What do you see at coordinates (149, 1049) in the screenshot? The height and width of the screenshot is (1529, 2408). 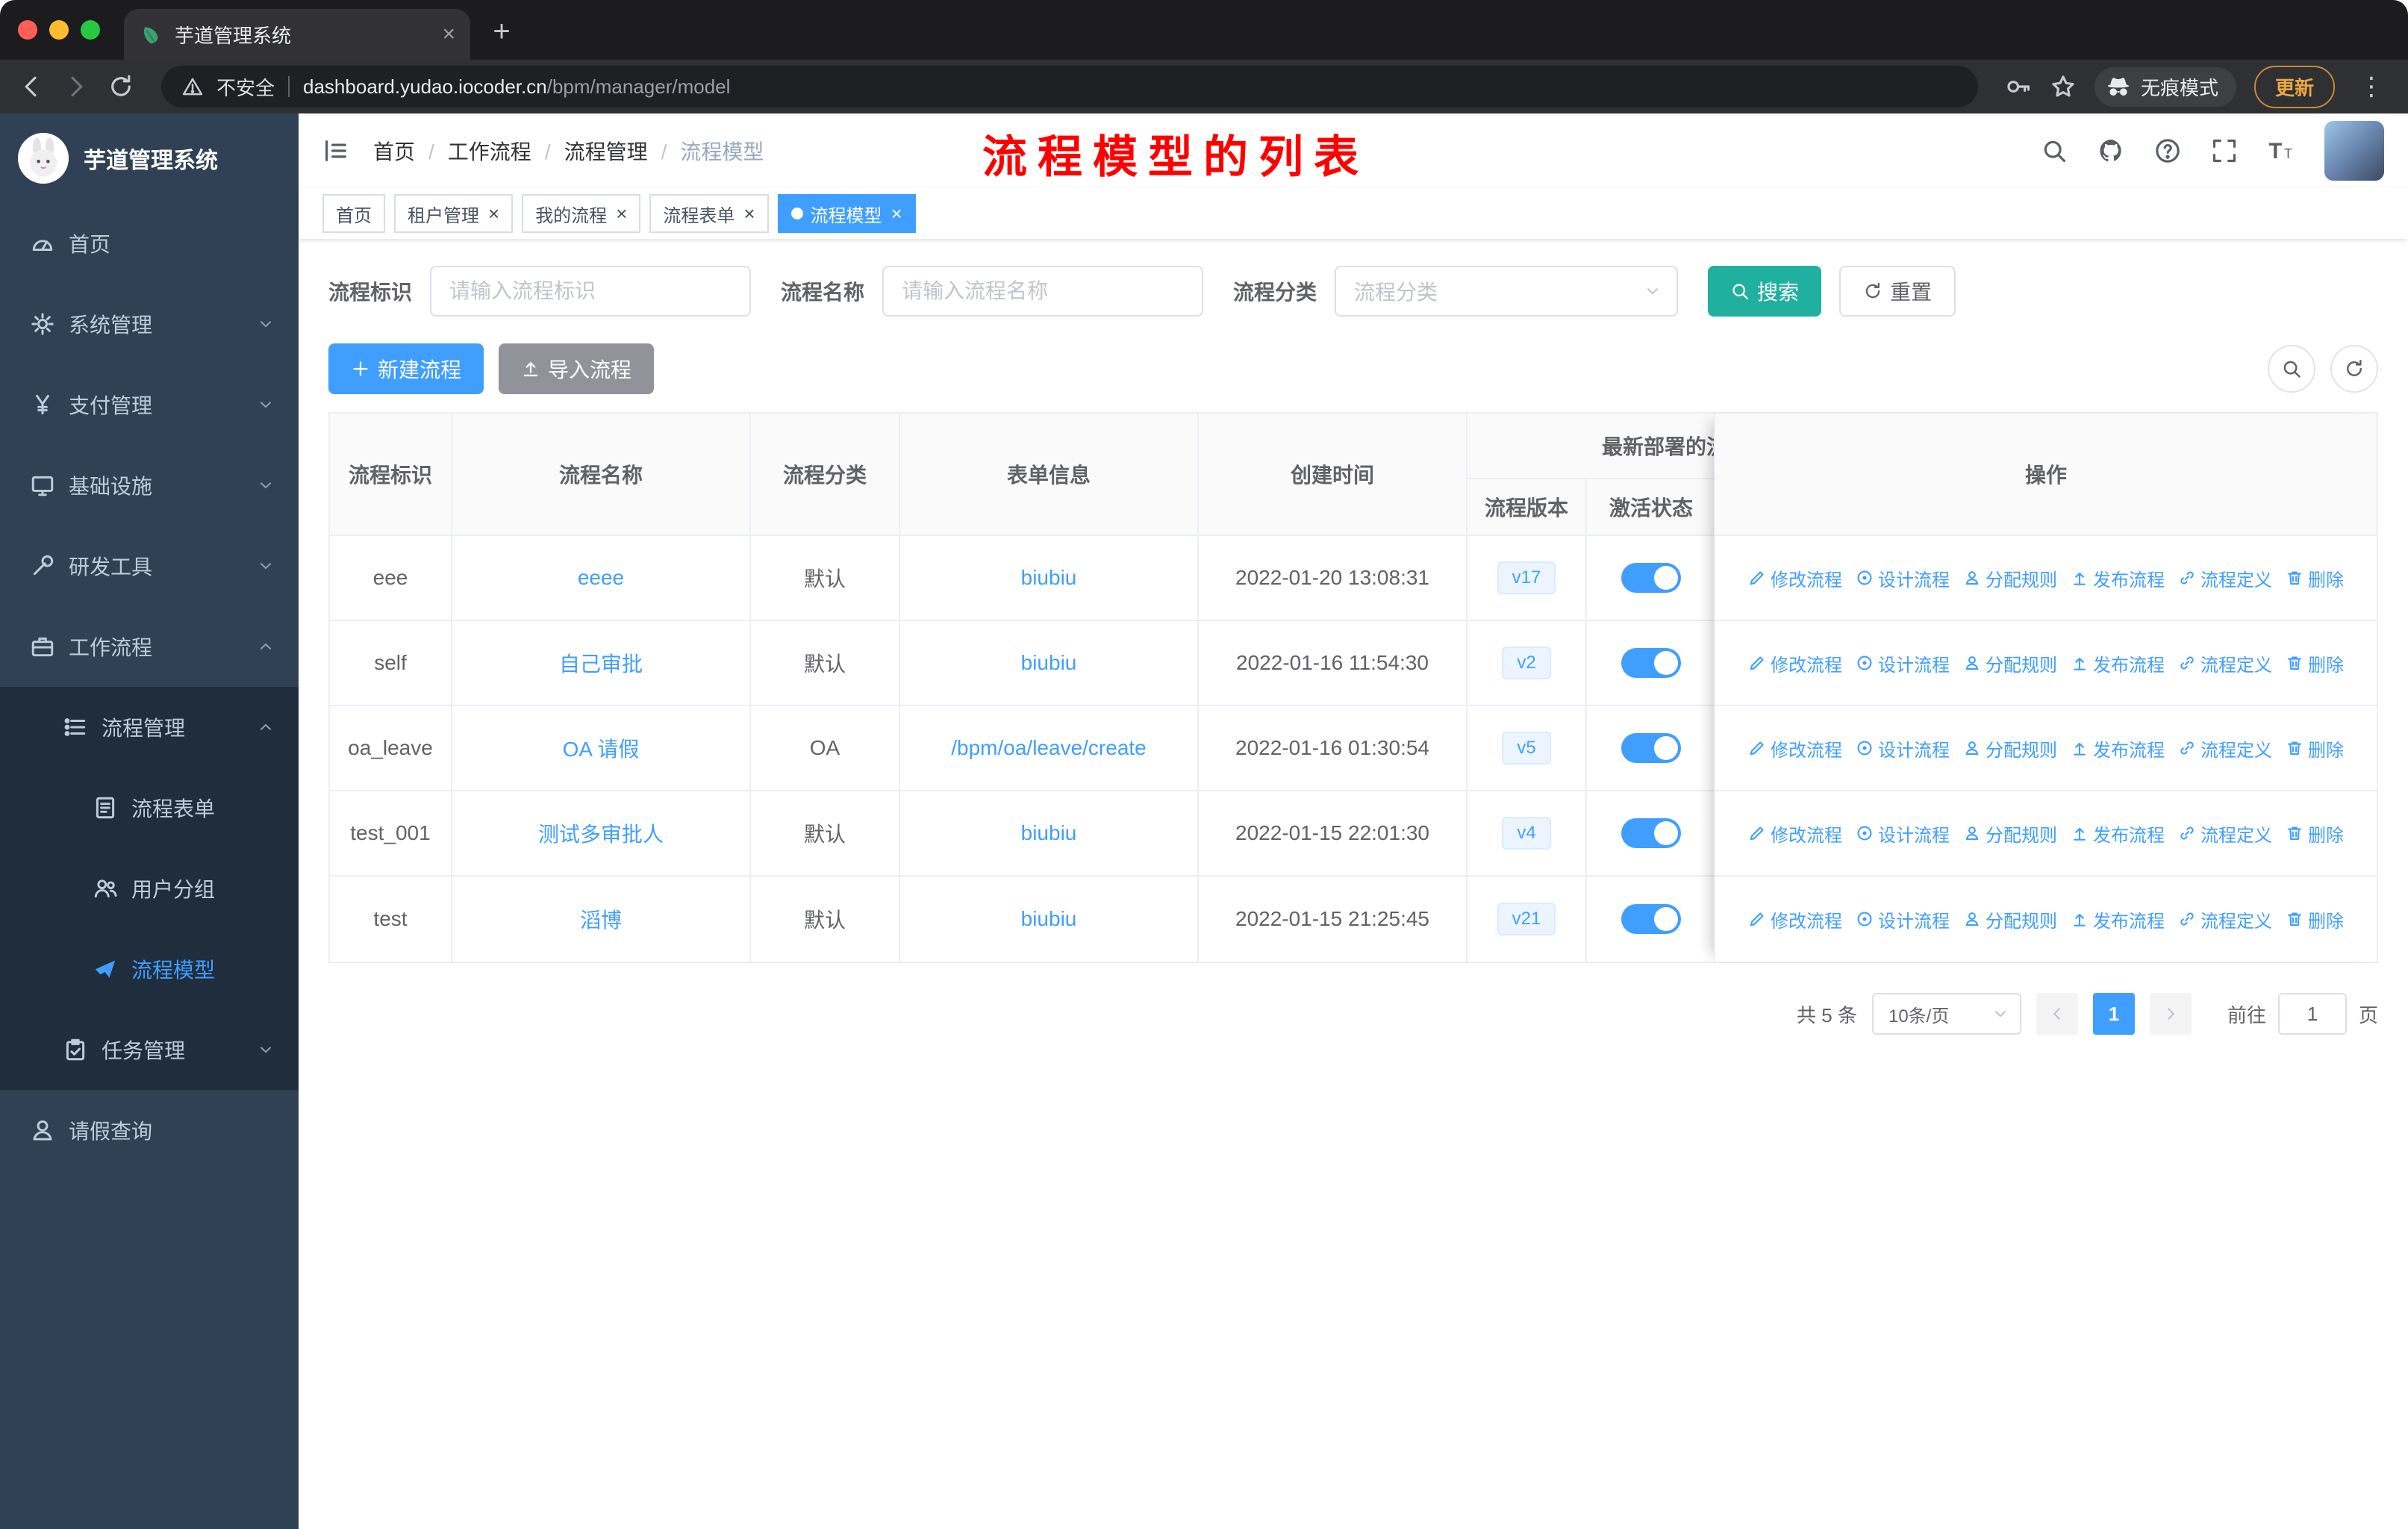 I see `sidebar-item-task-mgmt: 任务管理` at bounding box center [149, 1049].